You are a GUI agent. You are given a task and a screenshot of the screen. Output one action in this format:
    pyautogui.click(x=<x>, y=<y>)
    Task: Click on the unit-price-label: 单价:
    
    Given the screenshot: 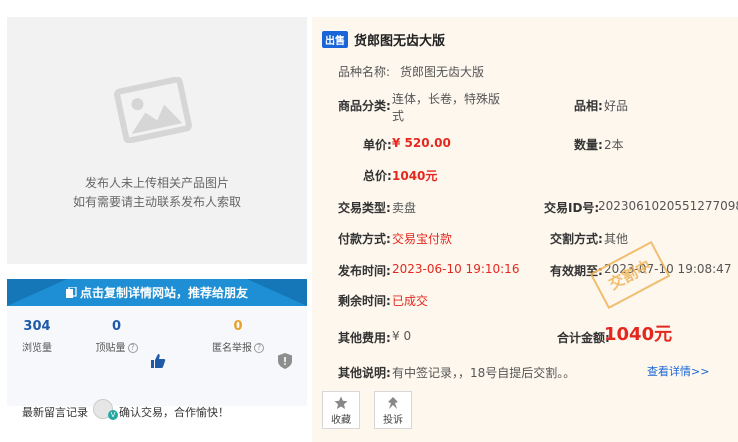 What is the action you would take?
    pyautogui.click(x=377, y=145)
    